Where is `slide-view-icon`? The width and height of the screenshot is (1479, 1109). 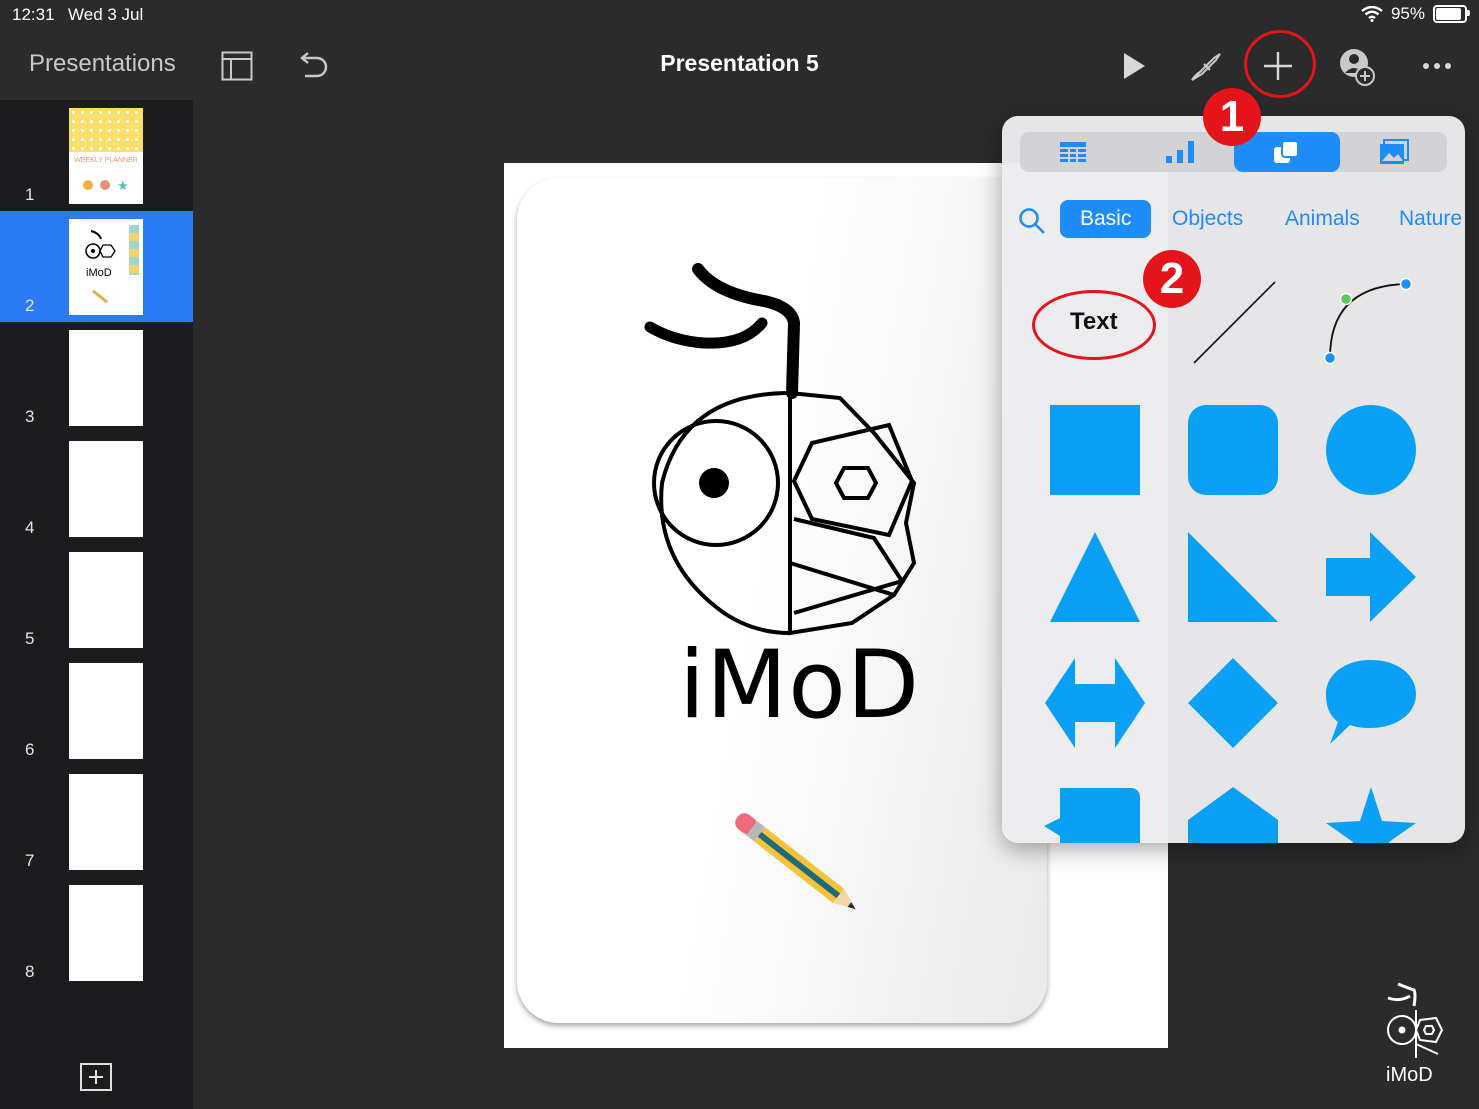
slide-view-icon is located at coordinates (237, 66).